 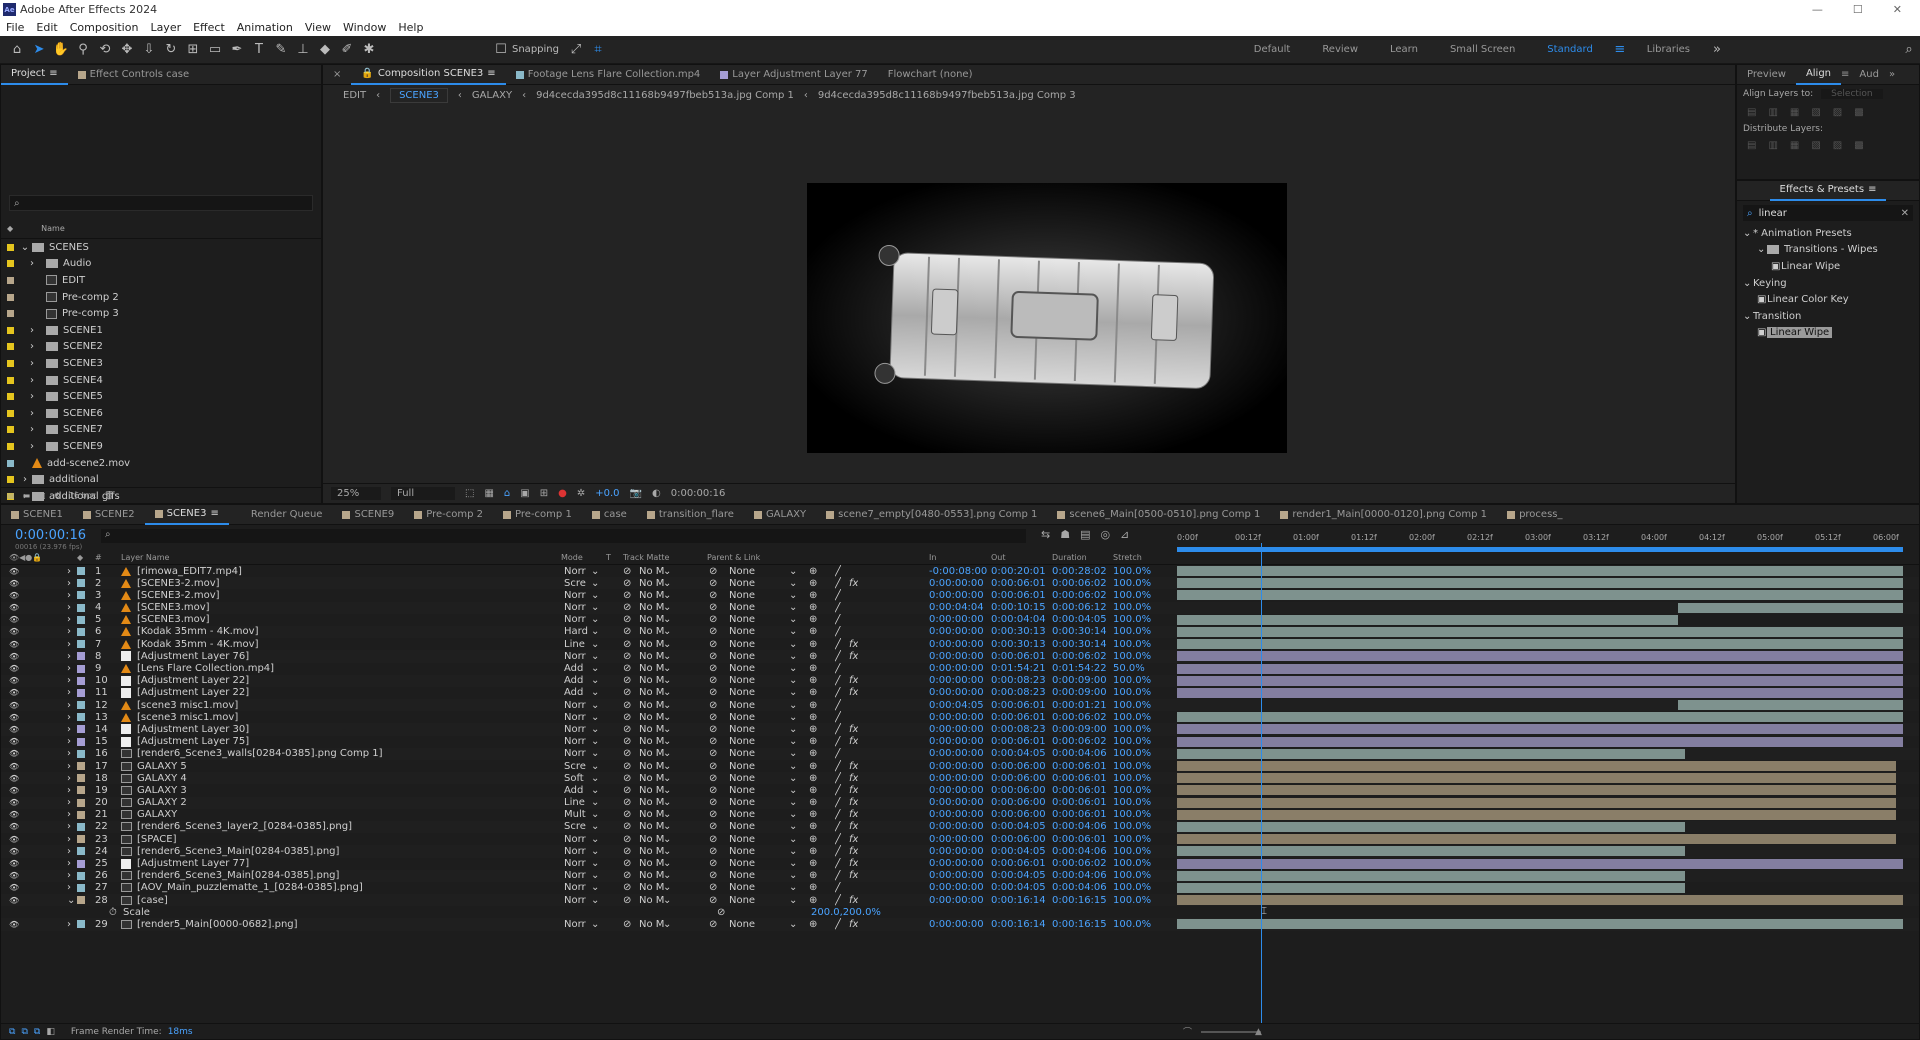 What do you see at coordinates (342, 608) in the screenshot?
I see `layer-name: [SCENE3.mov]` at bounding box center [342, 608].